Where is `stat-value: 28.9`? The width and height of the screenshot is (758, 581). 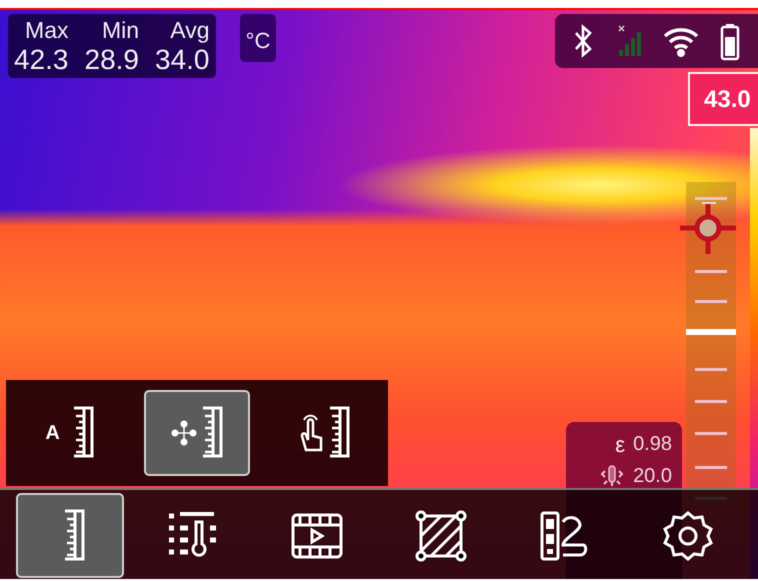
stat-value: 28.9 is located at coordinates (111, 60).